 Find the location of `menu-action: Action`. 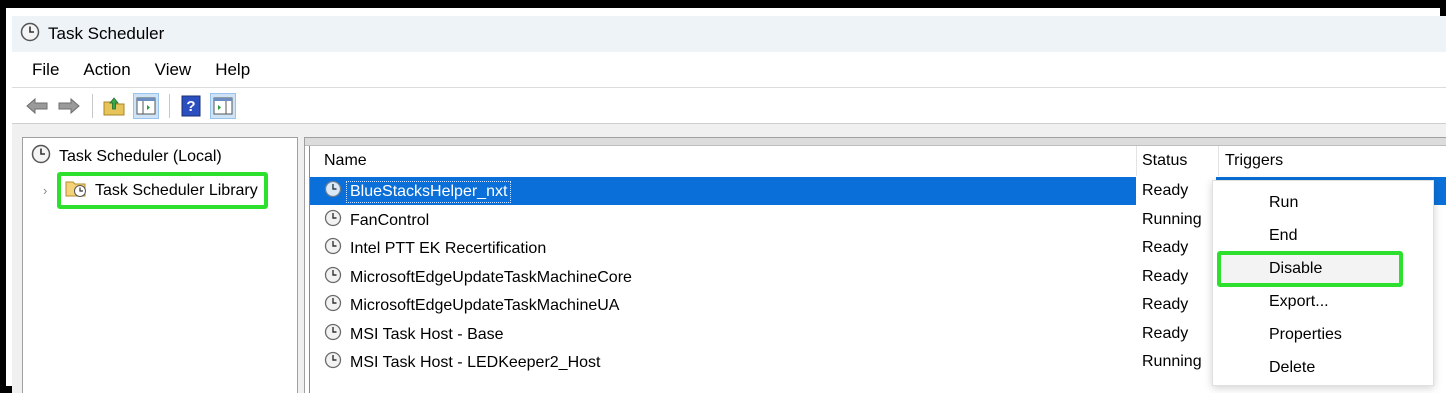

menu-action: Action is located at coordinates (106, 70).